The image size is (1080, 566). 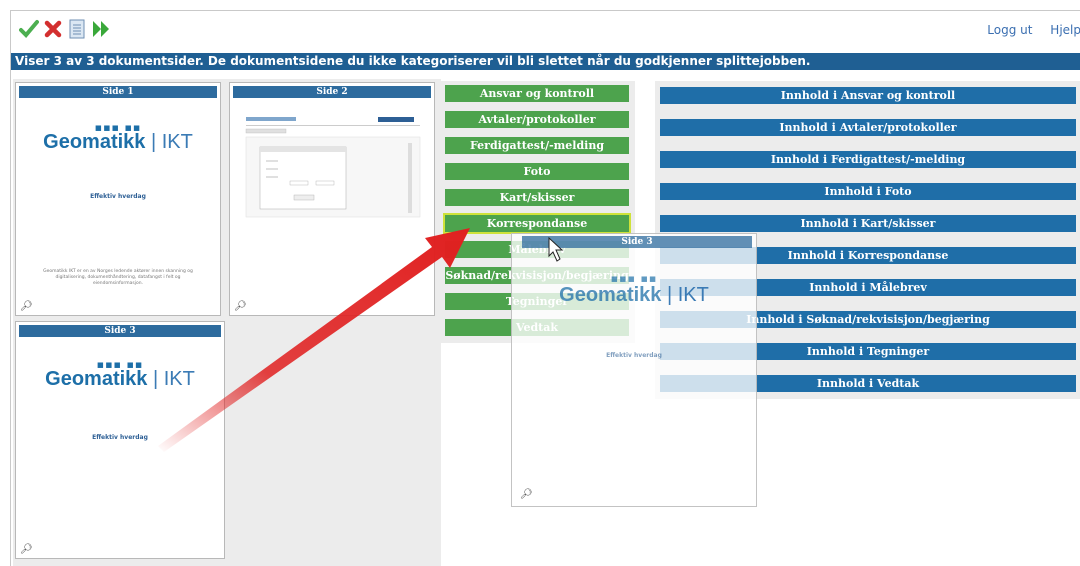 I want to click on page-title: Side 1, so click(x=118, y=92).